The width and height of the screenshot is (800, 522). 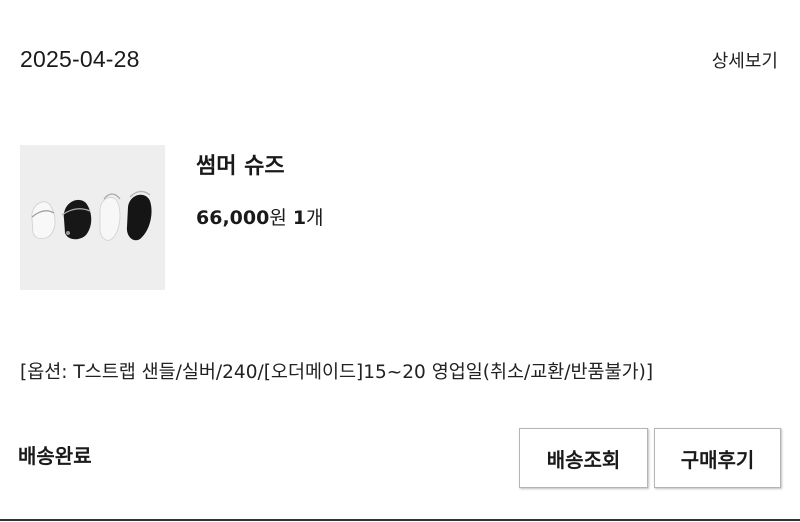 I want to click on product-price: 66,000, so click(x=233, y=218).